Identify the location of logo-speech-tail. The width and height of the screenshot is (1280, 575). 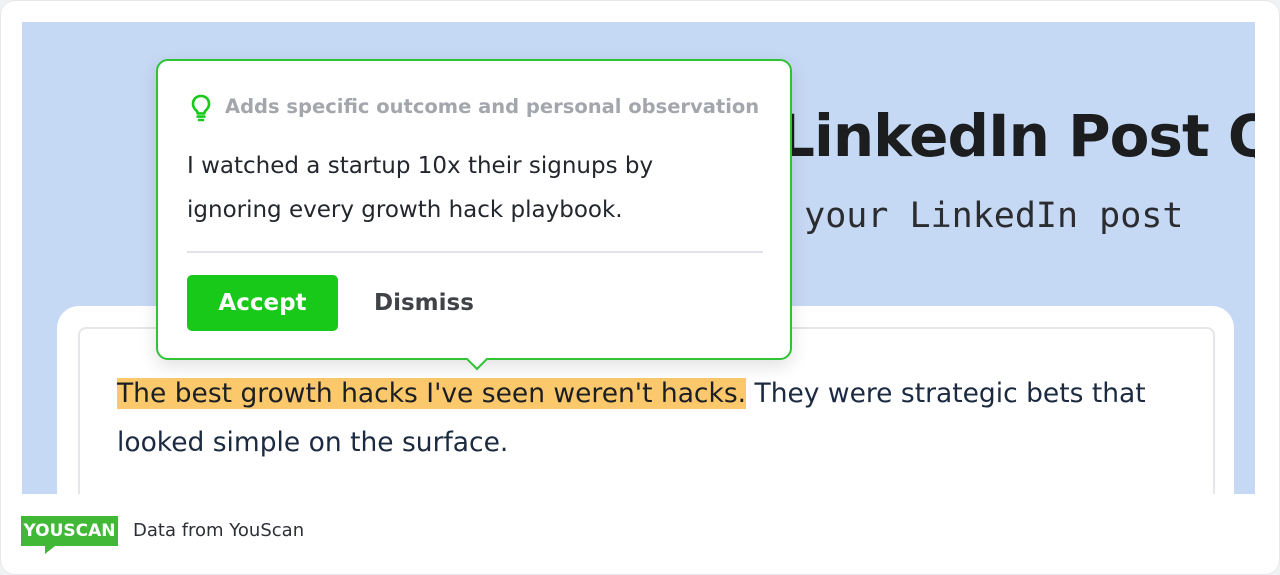
(50, 550).